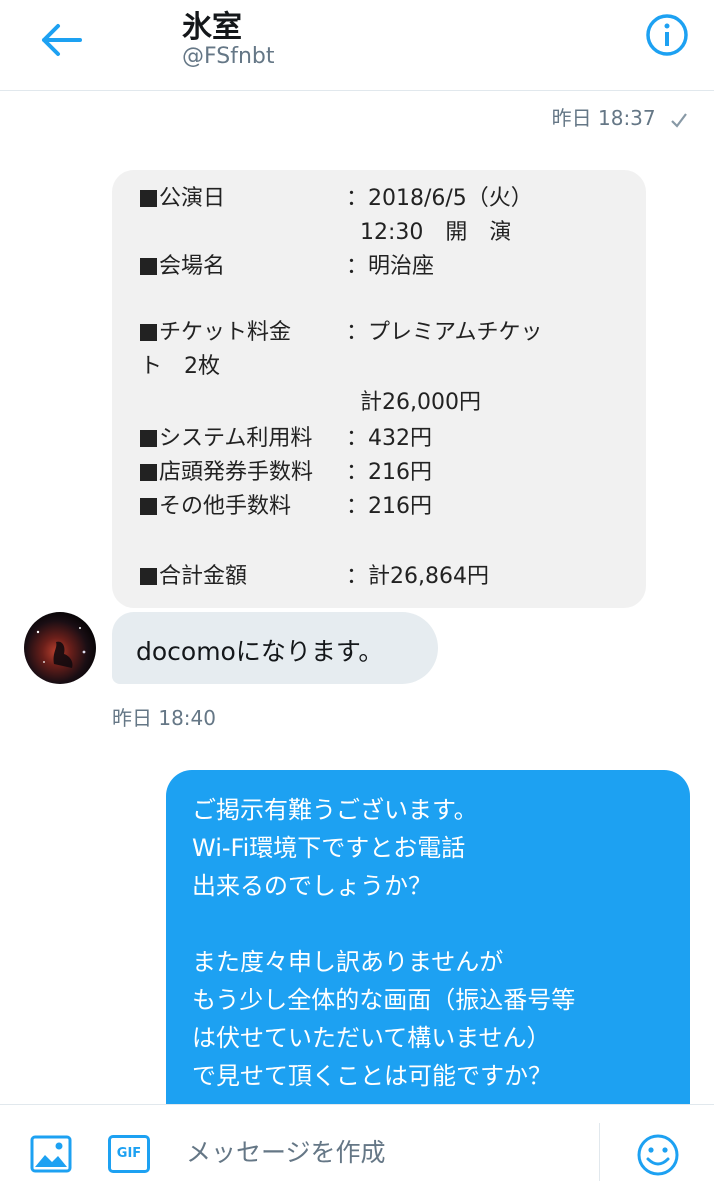 The image size is (714, 1201). What do you see at coordinates (348, 962) in the screenshot?
I see `sent-message-line: また度々申し訳ありませんが` at bounding box center [348, 962].